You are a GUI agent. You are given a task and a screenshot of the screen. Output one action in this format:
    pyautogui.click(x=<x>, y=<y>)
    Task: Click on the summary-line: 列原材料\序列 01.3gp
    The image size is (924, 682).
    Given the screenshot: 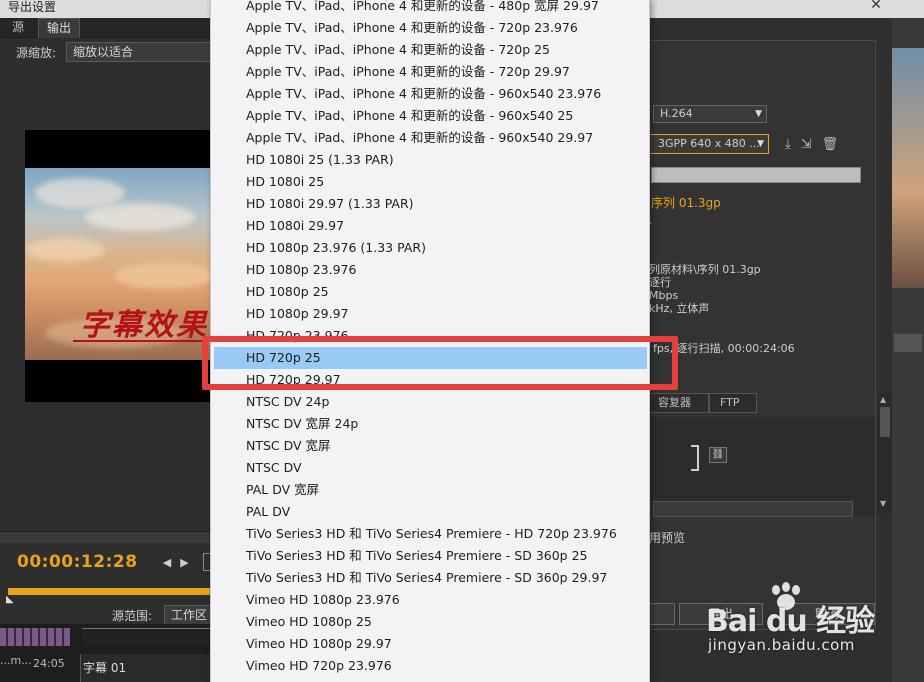 What is the action you would take?
    pyautogui.click(x=705, y=269)
    